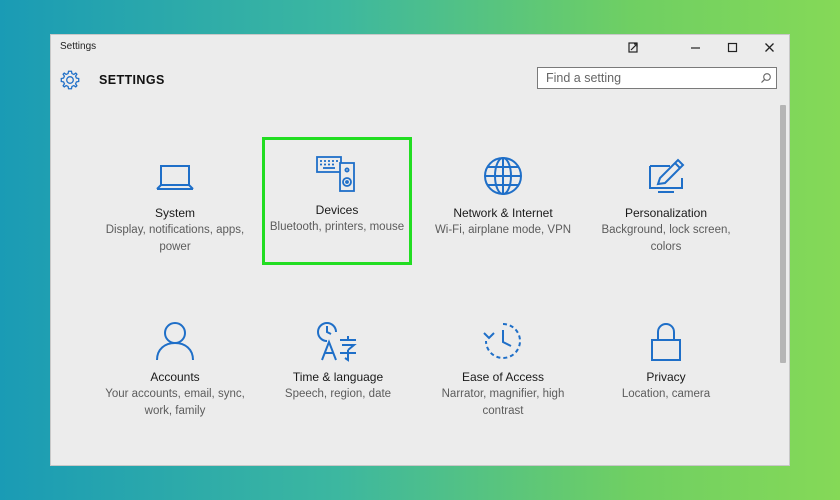 Image resolution: width=840 pixels, height=500 pixels. I want to click on tile-name: Time & language, so click(338, 377).